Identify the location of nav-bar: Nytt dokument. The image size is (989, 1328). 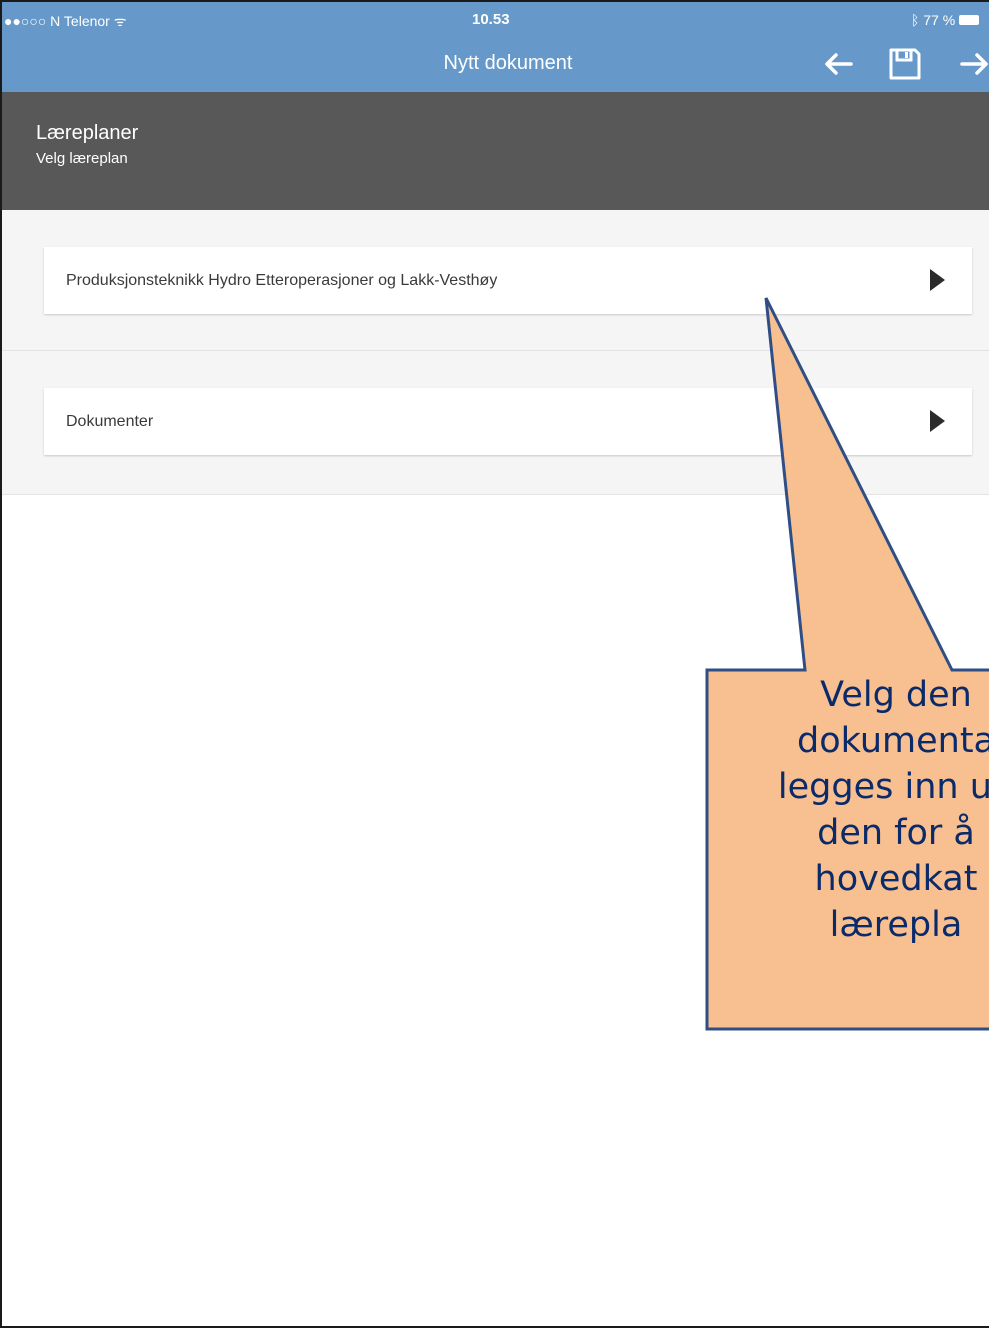
(495, 64).